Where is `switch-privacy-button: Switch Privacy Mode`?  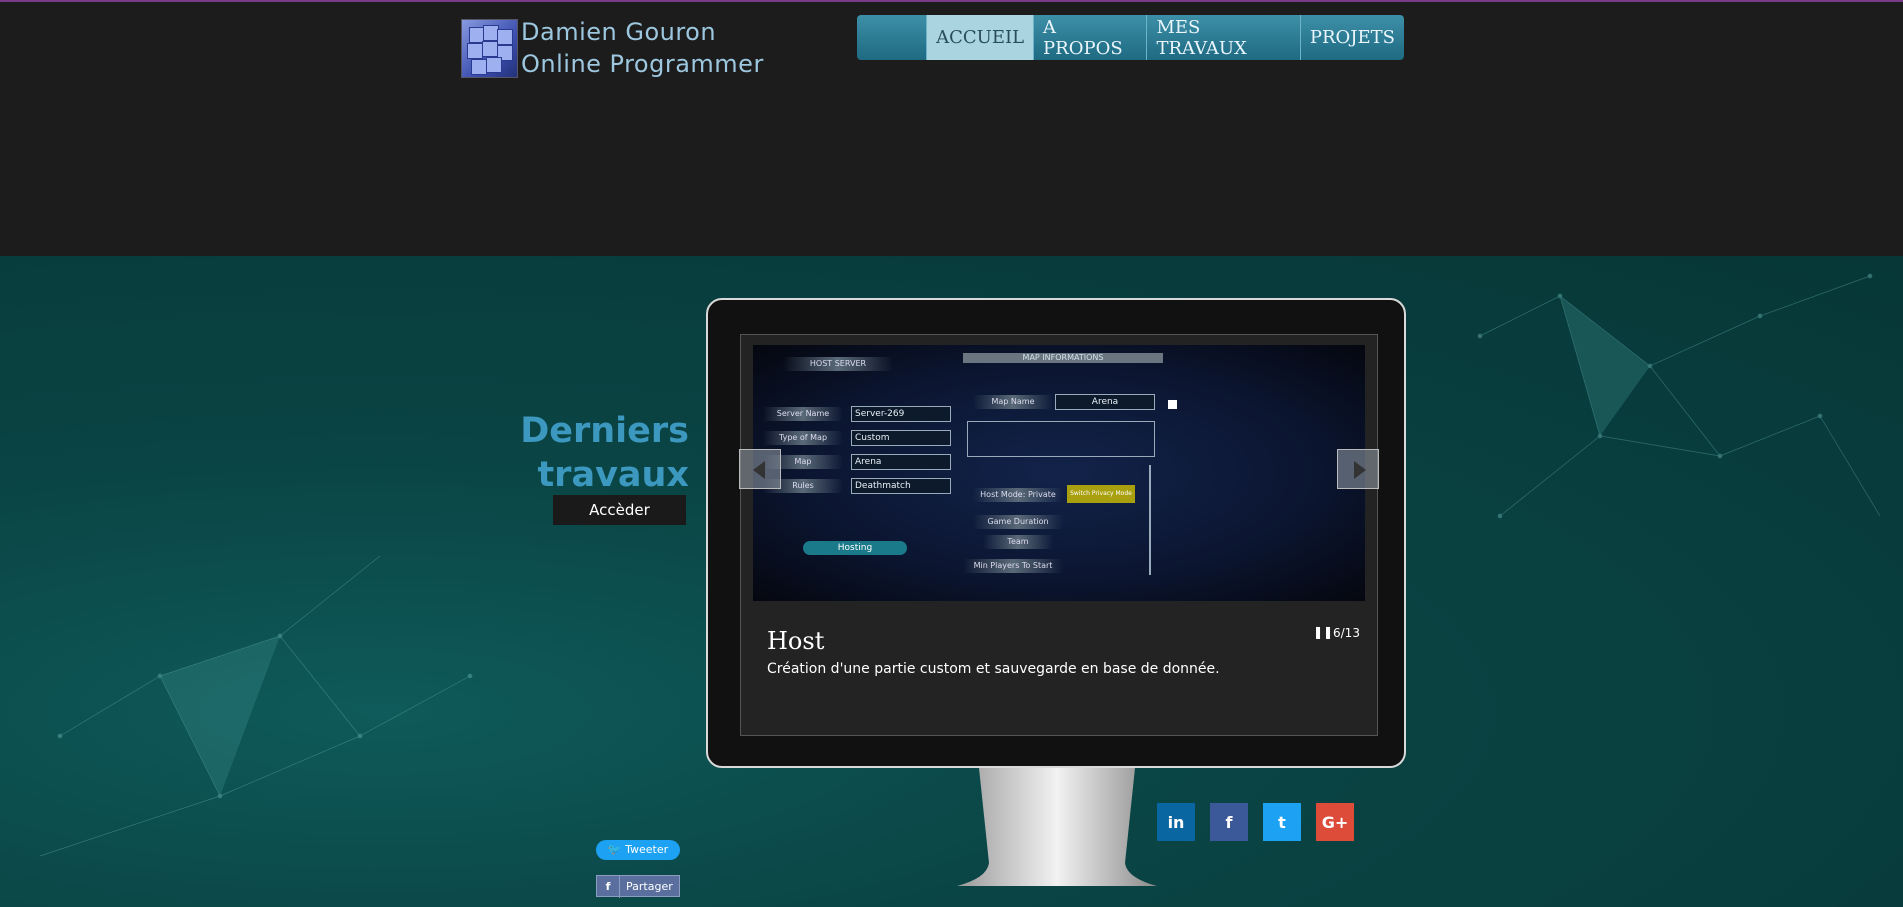
switch-privacy-button: Switch Privacy Mode is located at coordinates (1101, 494).